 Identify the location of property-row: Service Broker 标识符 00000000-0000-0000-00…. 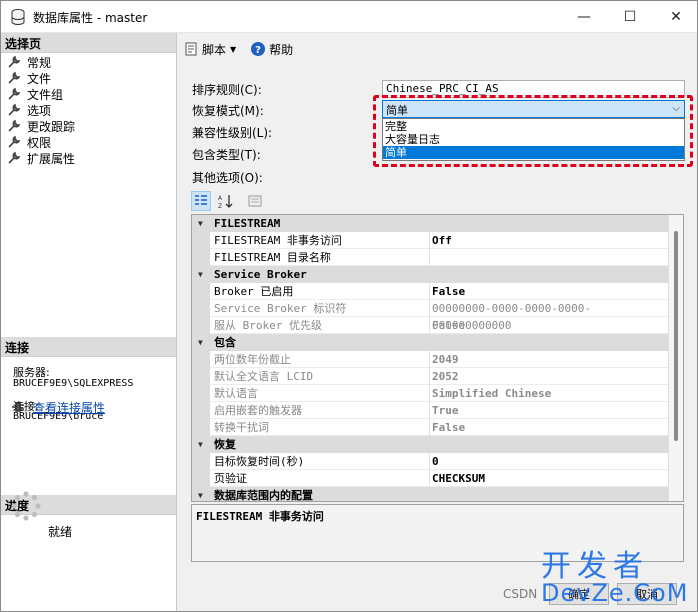
(430, 316).